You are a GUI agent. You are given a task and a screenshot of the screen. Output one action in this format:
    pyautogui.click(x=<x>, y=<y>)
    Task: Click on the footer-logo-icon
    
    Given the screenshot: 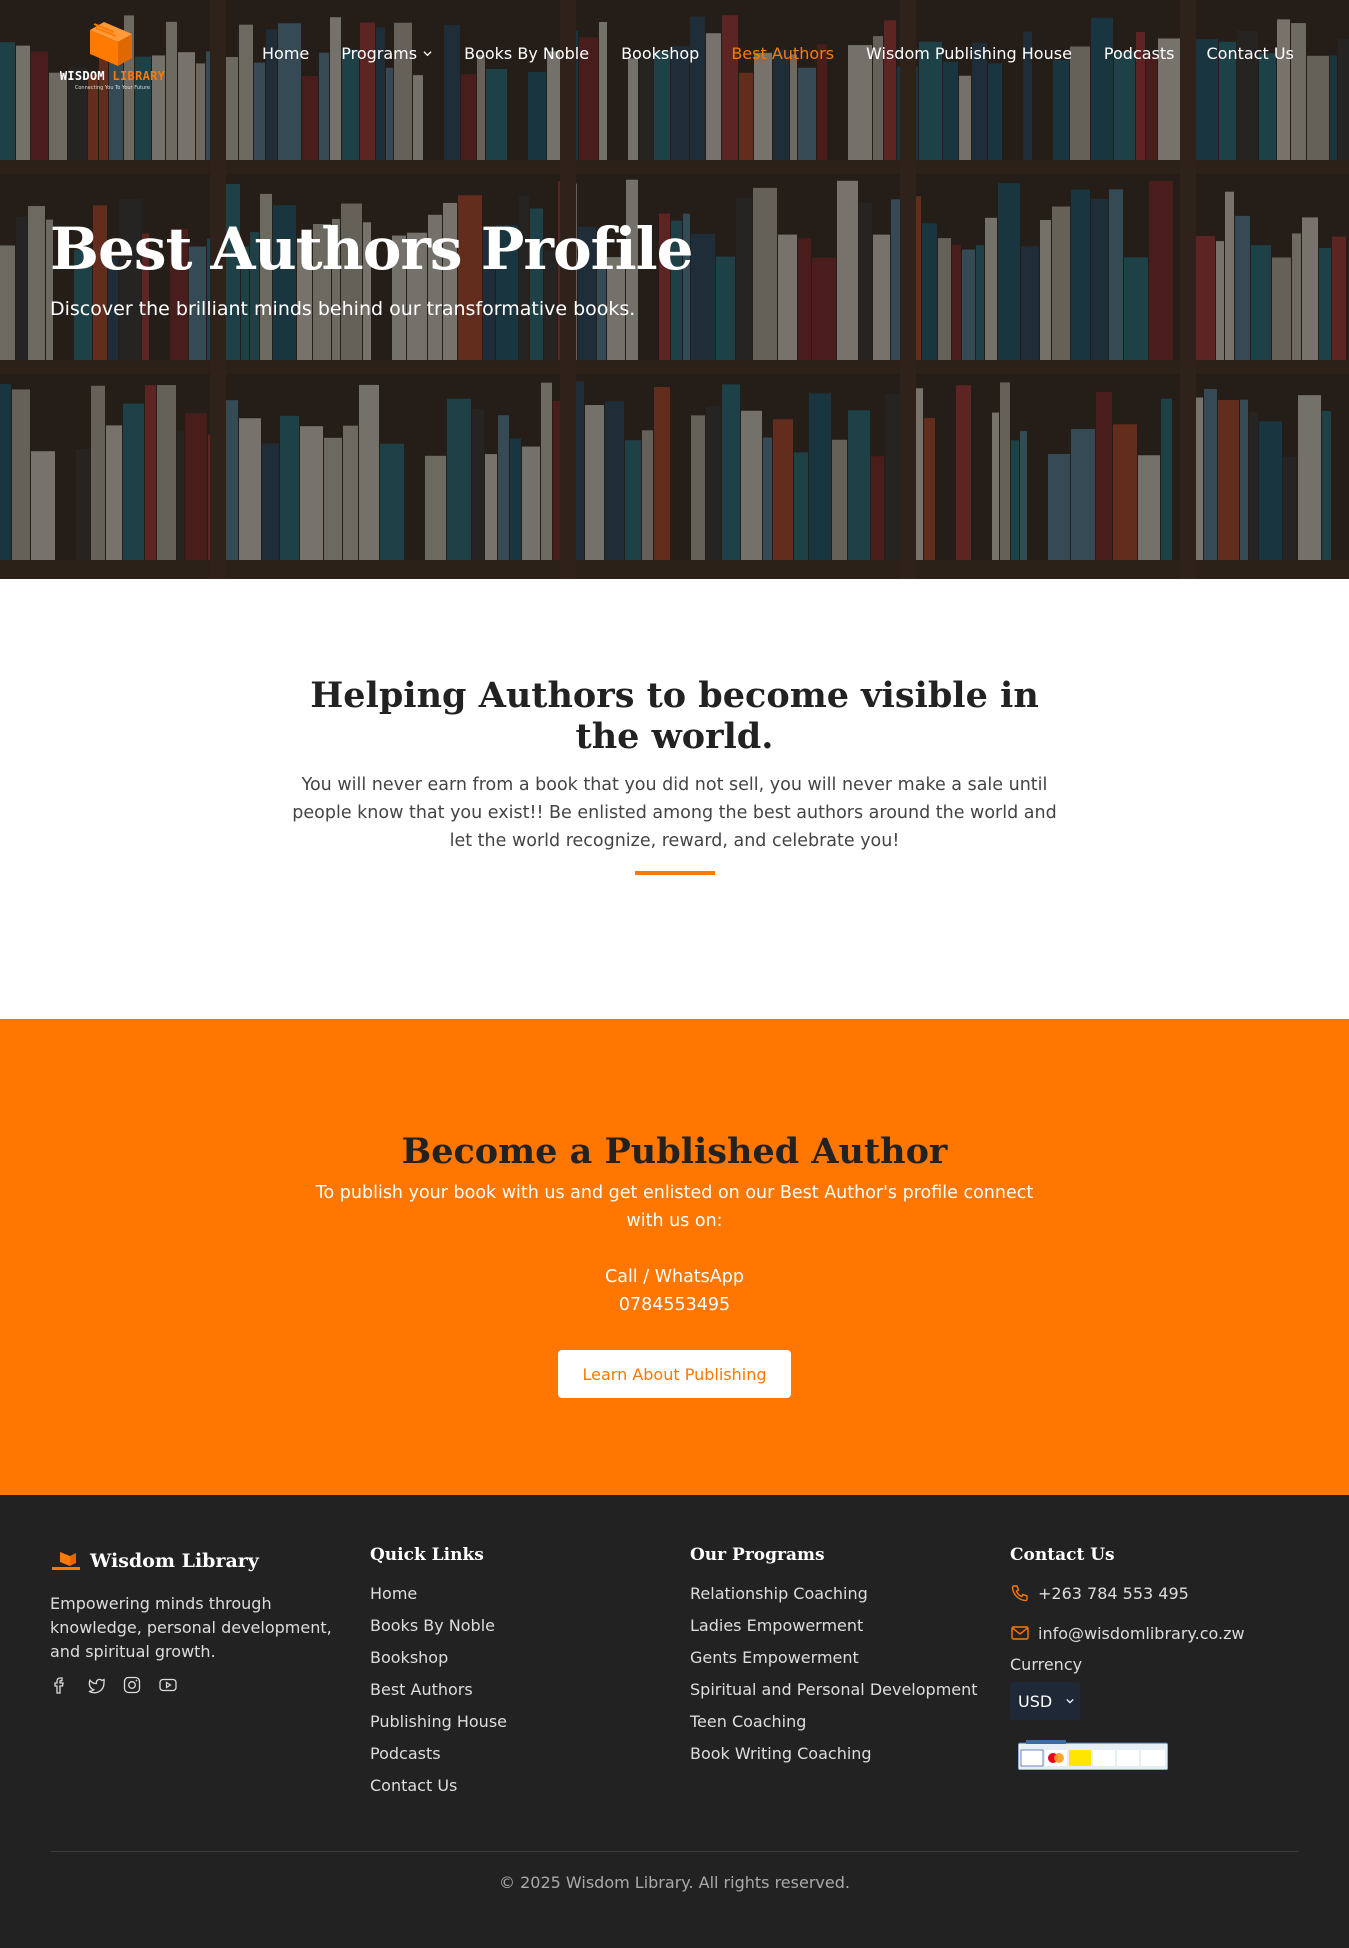 What is the action you would take?
    pyautogui.click(x=66, y=1561)
    